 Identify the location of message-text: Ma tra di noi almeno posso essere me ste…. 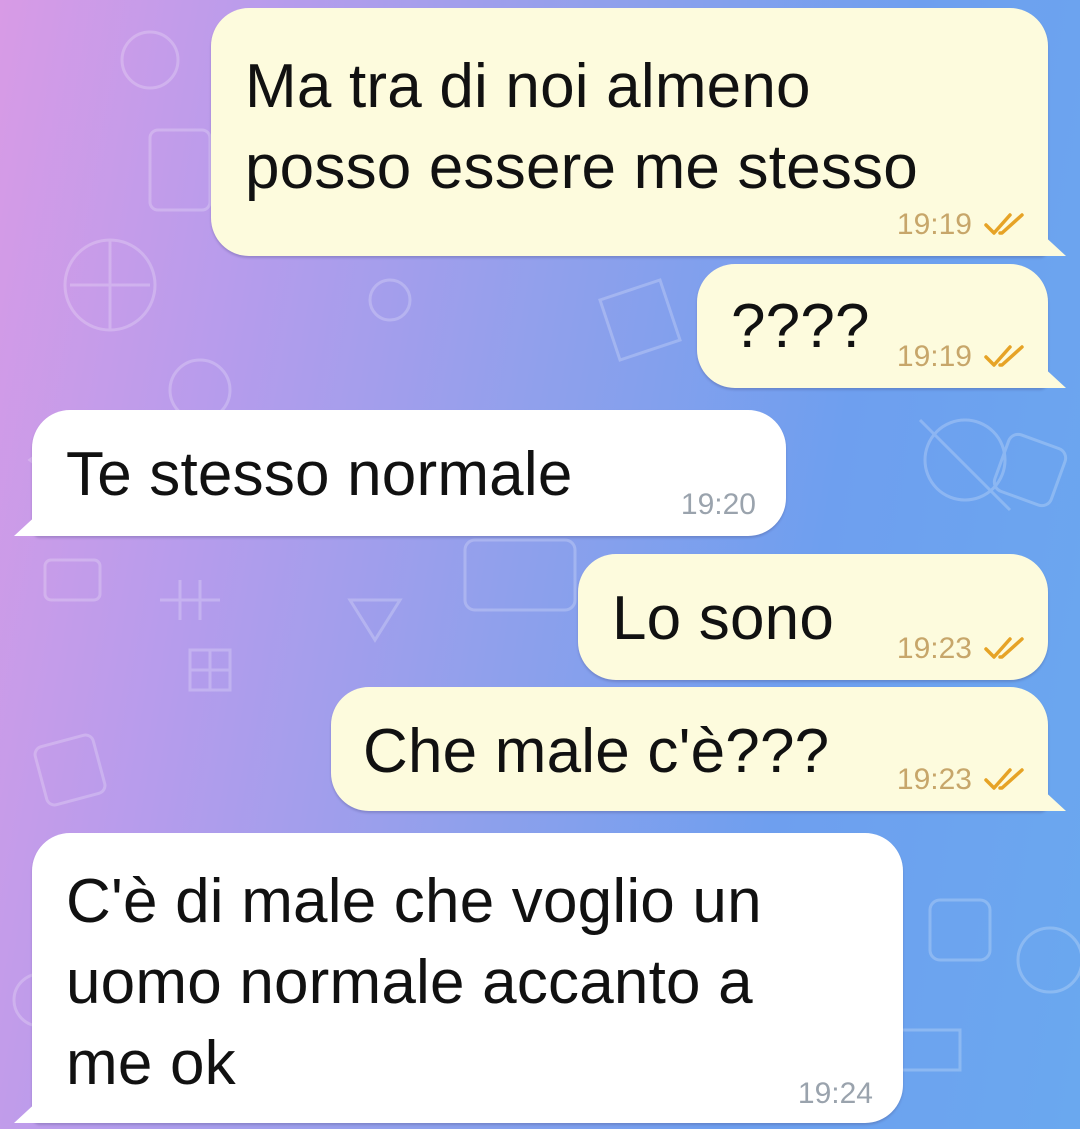
(581, 127).